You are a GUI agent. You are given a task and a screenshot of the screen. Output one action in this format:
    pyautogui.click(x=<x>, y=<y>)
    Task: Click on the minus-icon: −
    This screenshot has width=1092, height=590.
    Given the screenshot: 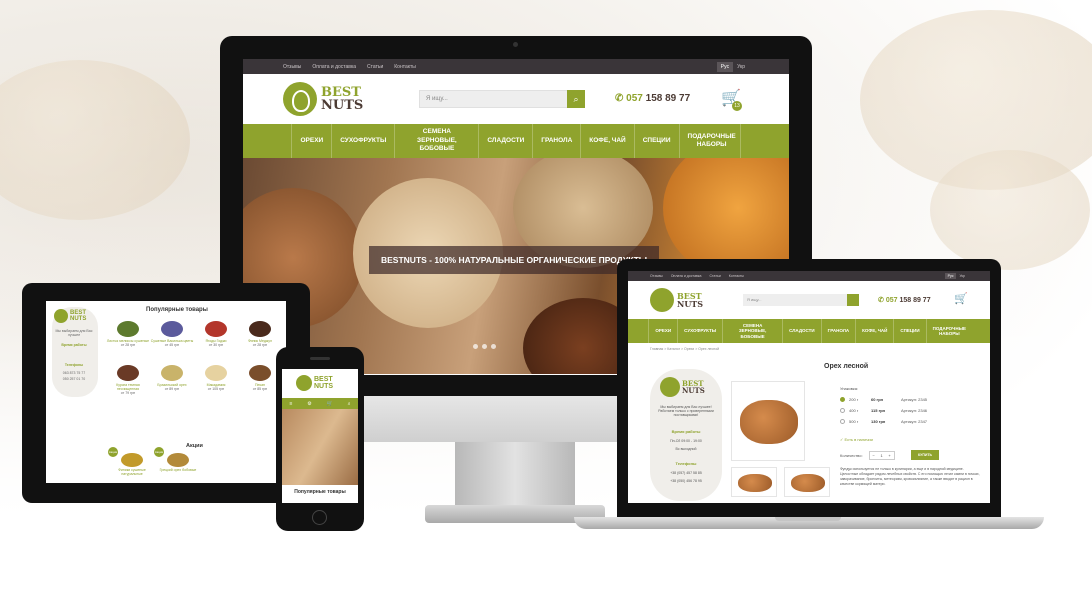 What is the action you would take?
    pyautogui.click(x=873, y=455)
    